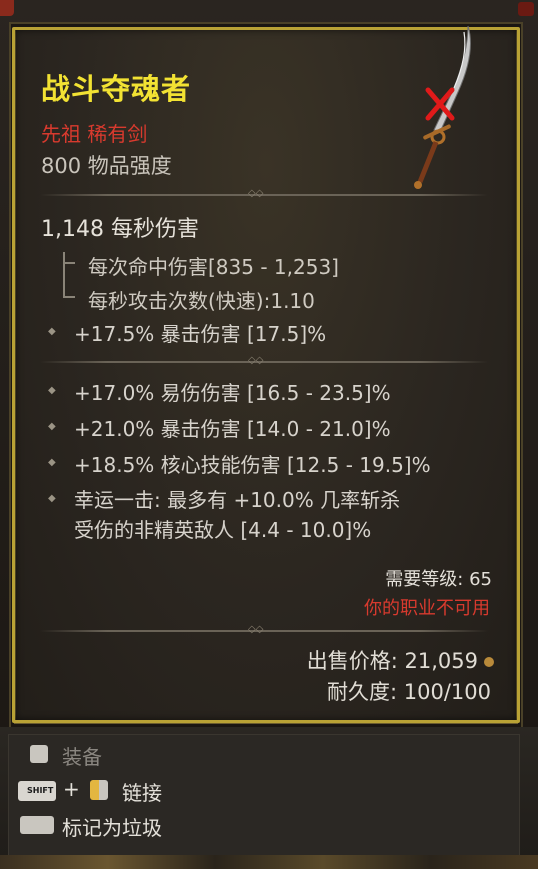 The image size is (538, 869). What do you see at coordinates (94, 134) in the screenshot?
I see `item-rarity-type: 先祖 稀有剑` at bounding box center [94, 134].